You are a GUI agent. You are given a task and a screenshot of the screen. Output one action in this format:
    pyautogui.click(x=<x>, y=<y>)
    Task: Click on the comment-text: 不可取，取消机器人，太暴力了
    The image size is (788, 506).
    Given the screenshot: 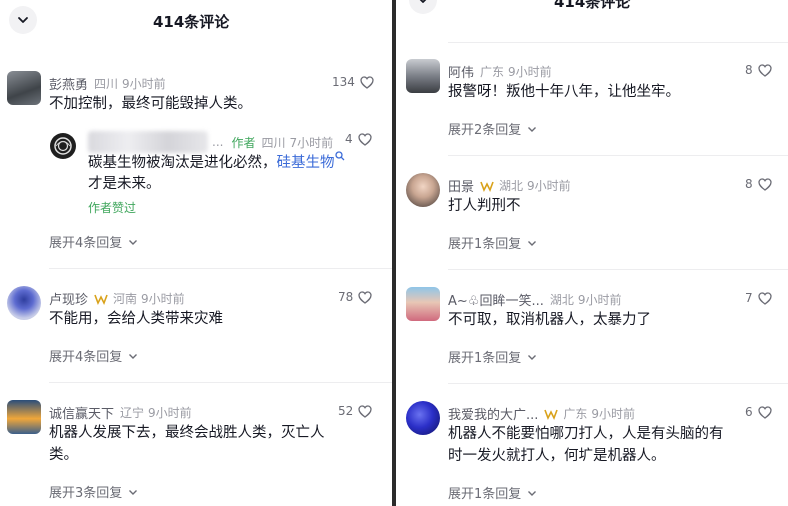 What is the action you would take?
    pyautogui.click(x=549, y=320)
    